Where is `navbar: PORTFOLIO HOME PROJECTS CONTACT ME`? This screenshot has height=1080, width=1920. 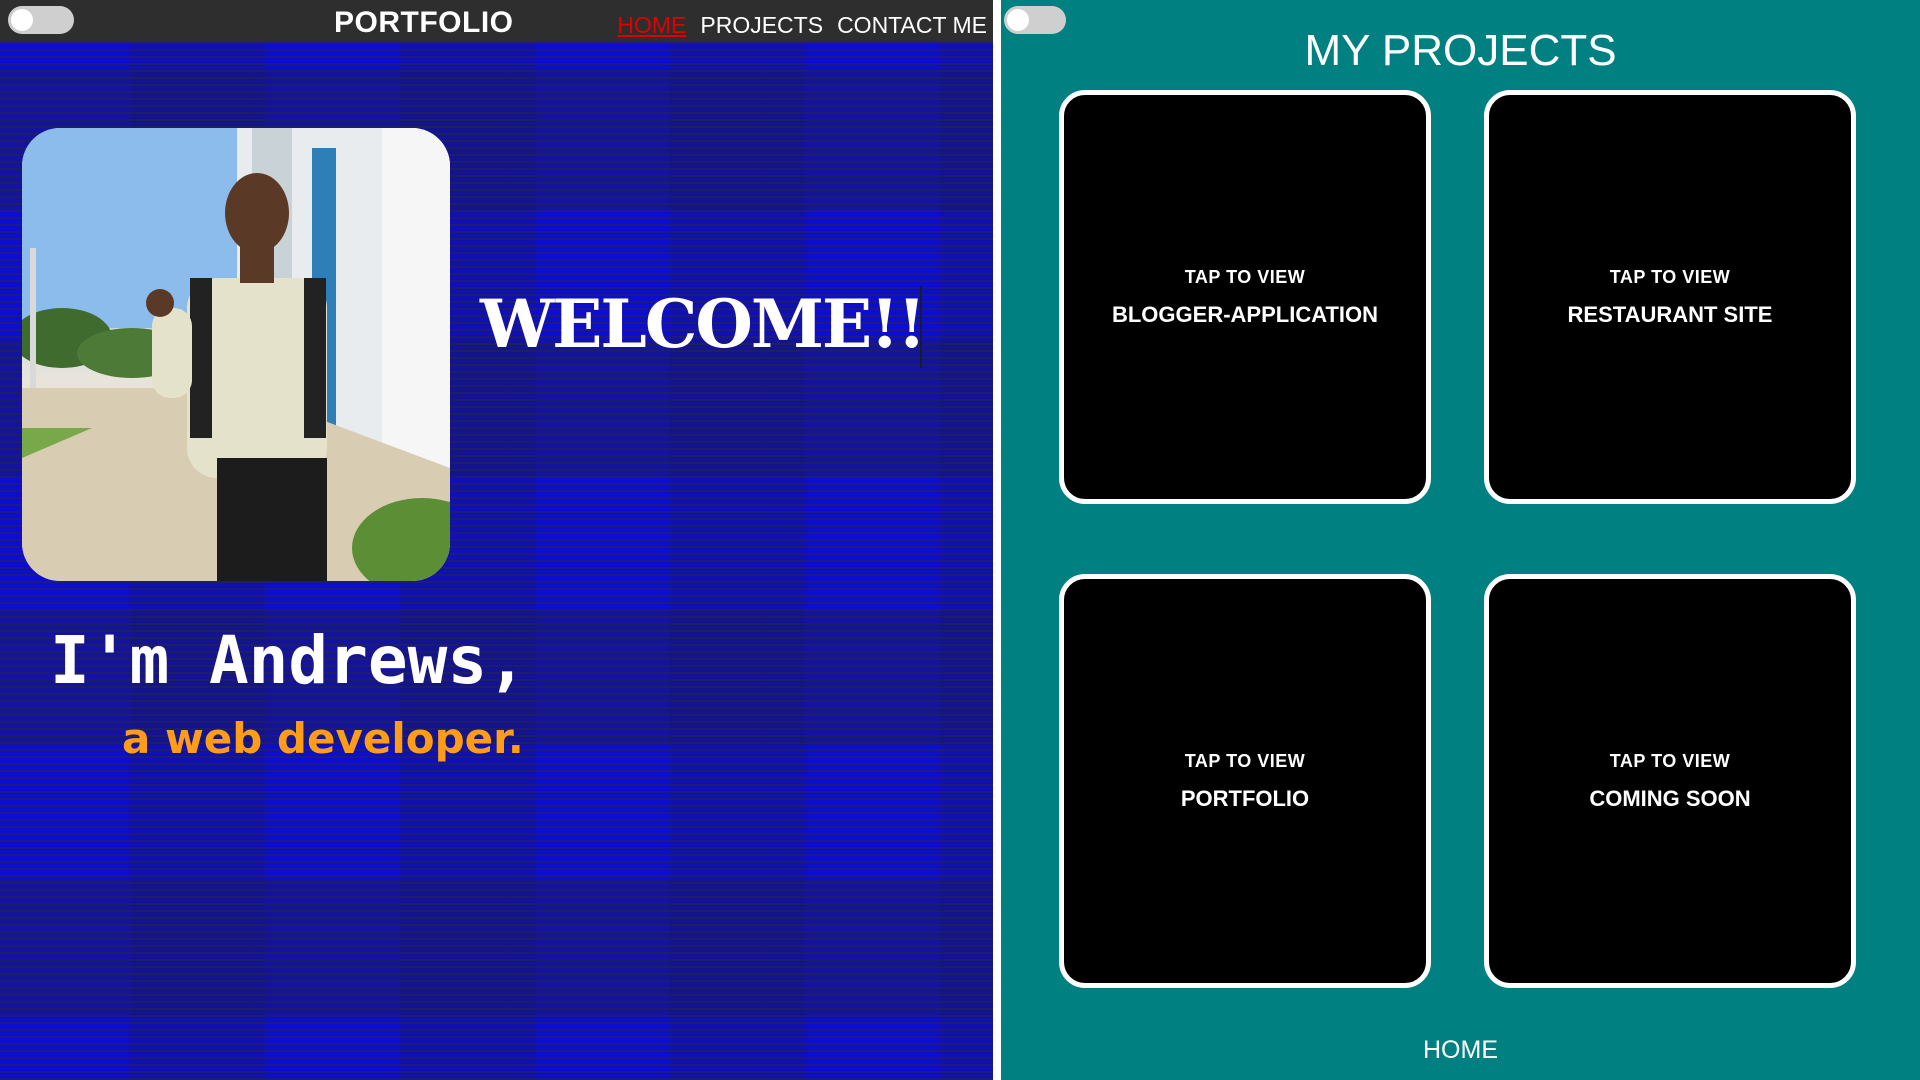 navbar: PORTFOLIO HOME PROJECTS CONTACT ME is located at coordinates (496, 21).